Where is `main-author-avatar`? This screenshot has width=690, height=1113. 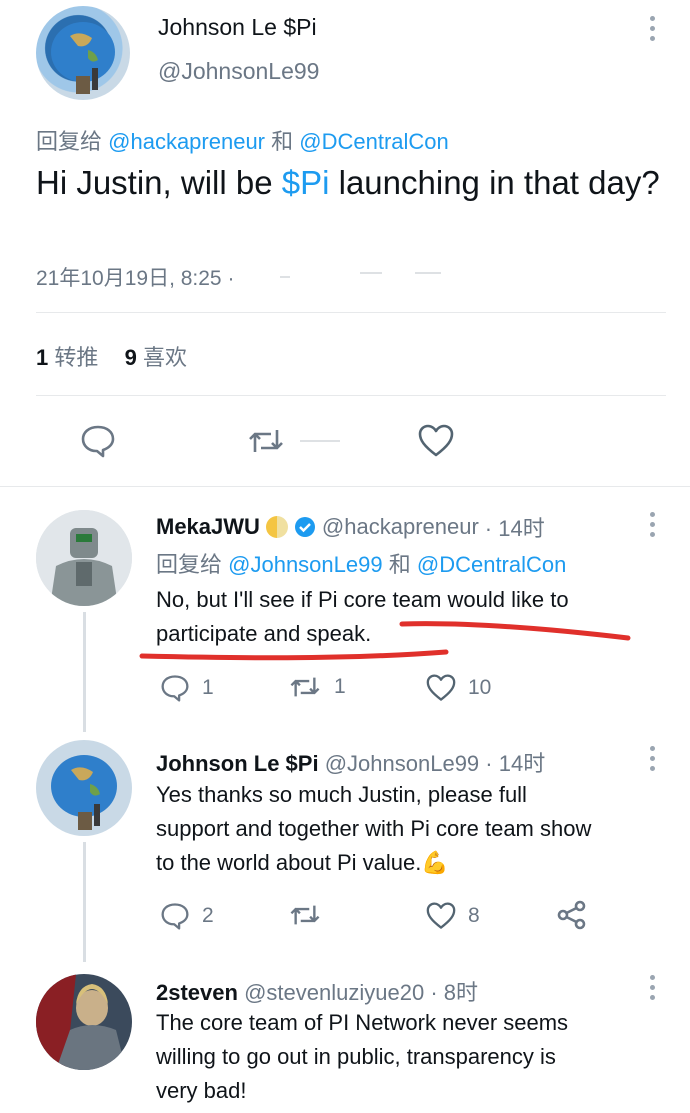 main-author-avatar is located at coordinates (83, 53).